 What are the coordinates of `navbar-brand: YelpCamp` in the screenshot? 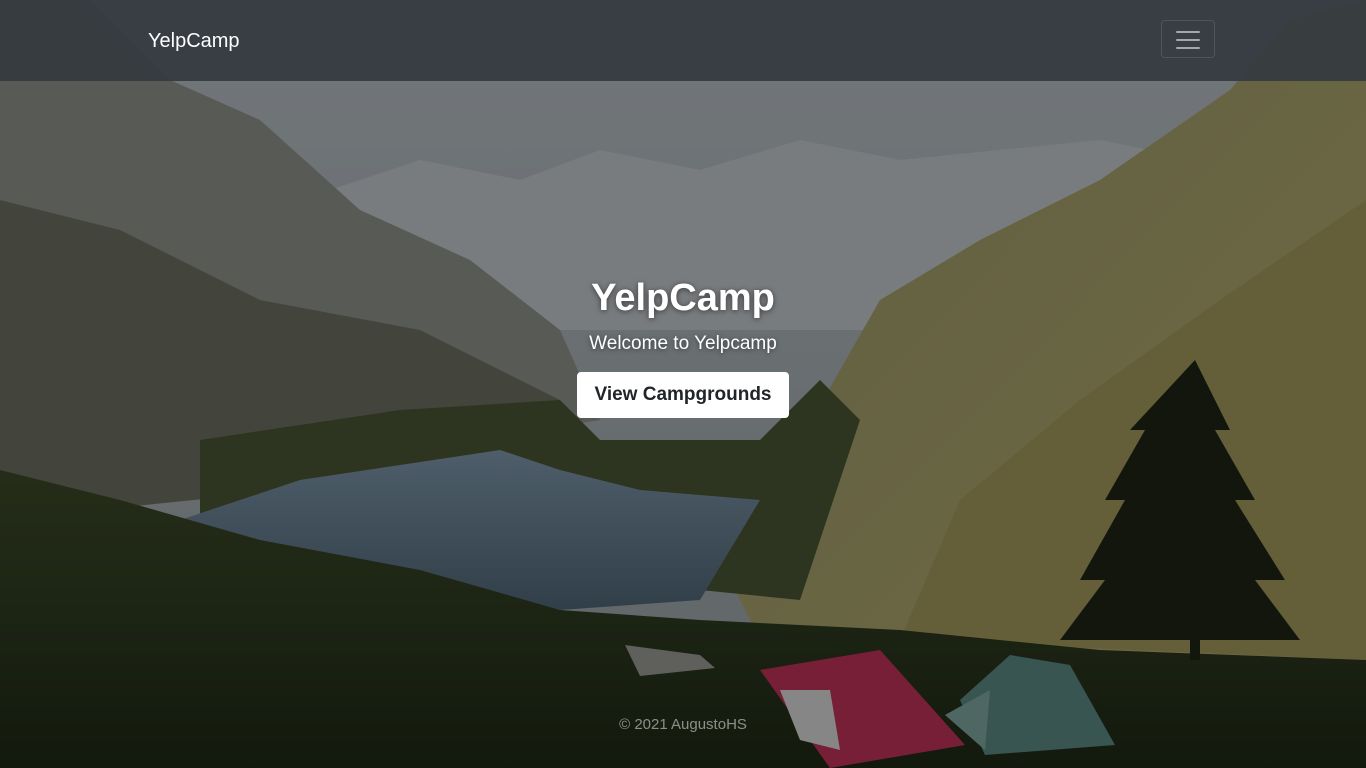 It's located at (194, 41).